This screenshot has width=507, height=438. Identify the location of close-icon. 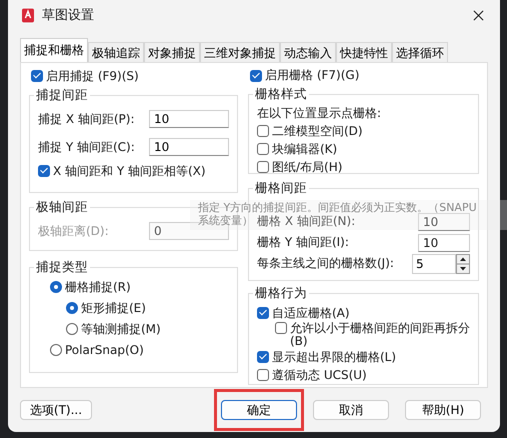
(478, 15).